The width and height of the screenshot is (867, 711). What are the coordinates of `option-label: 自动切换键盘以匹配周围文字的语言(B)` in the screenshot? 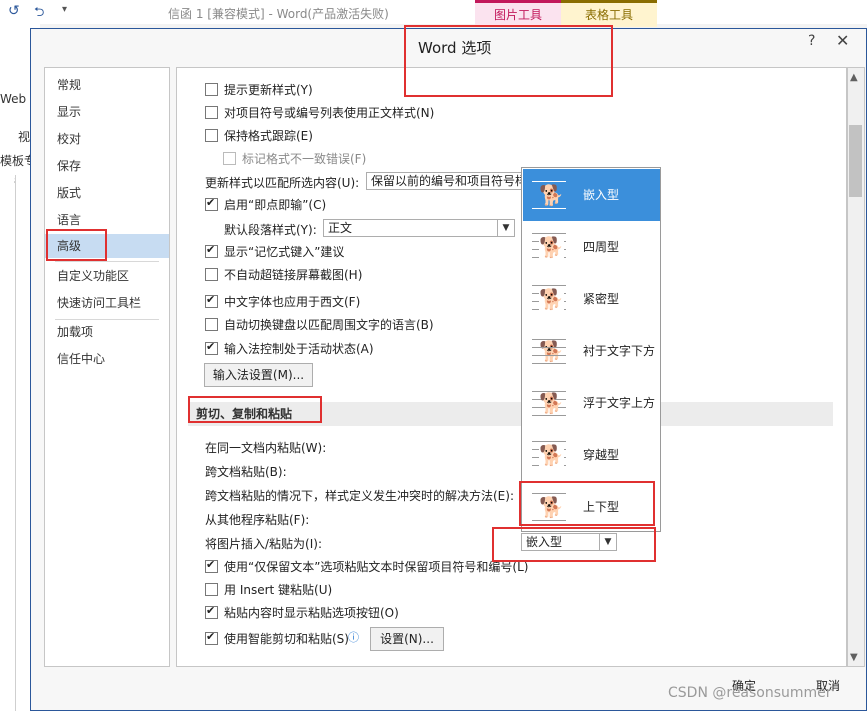 It's located at (329, 325).